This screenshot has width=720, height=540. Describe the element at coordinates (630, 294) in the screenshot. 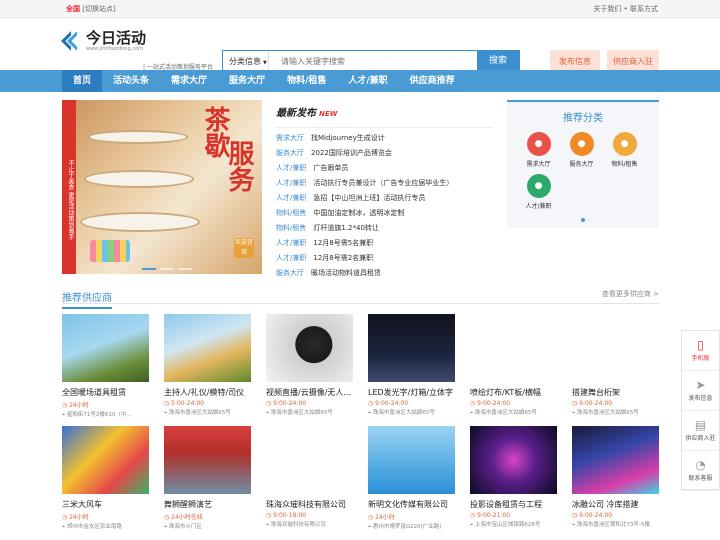

I see `more-suppliers-link: 查看更多供应商 >` at that location.